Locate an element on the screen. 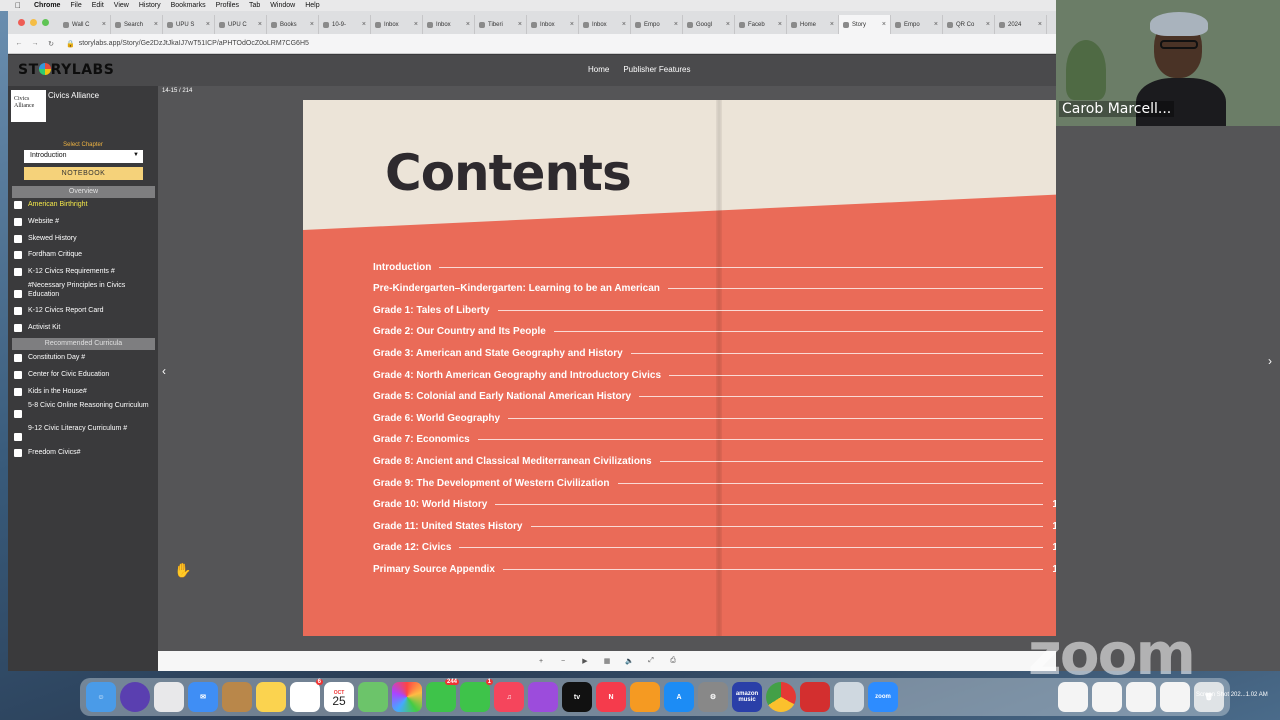 The width and height of the screenshot is (1280, 720). overview-header: Overview is located at coordinates (83, 192).